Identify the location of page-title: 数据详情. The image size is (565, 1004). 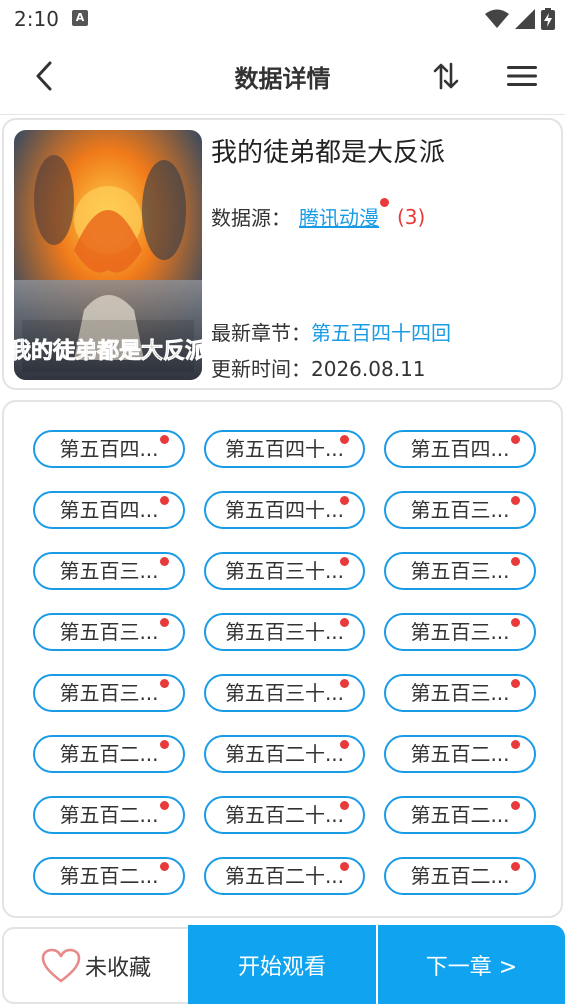
(282, 79).